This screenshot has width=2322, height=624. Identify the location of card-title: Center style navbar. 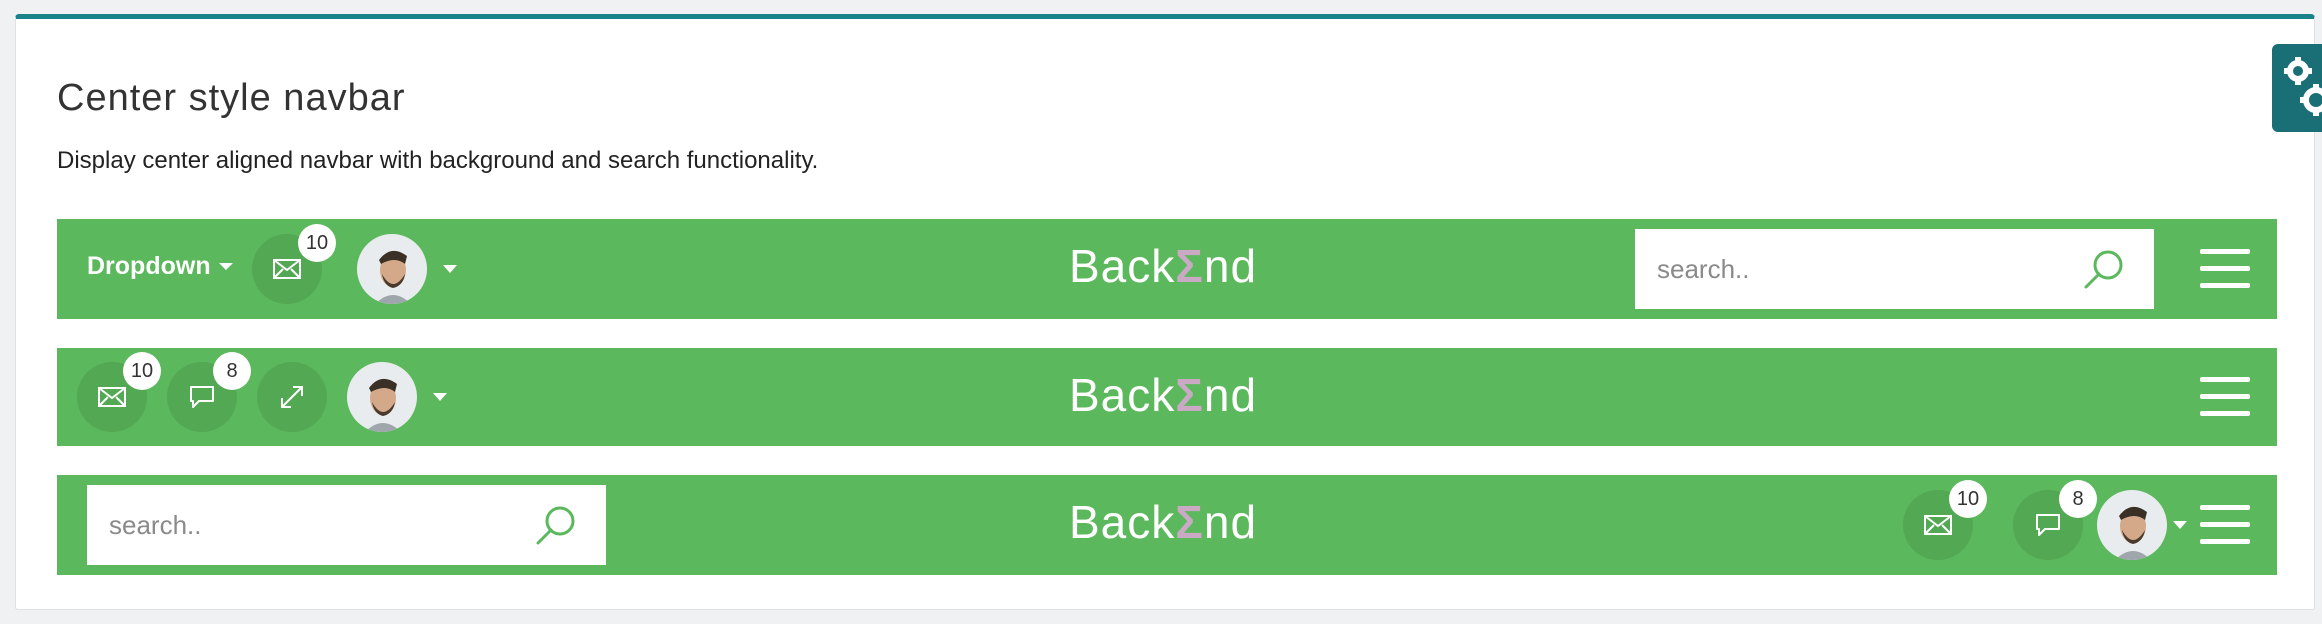
(231, 98).